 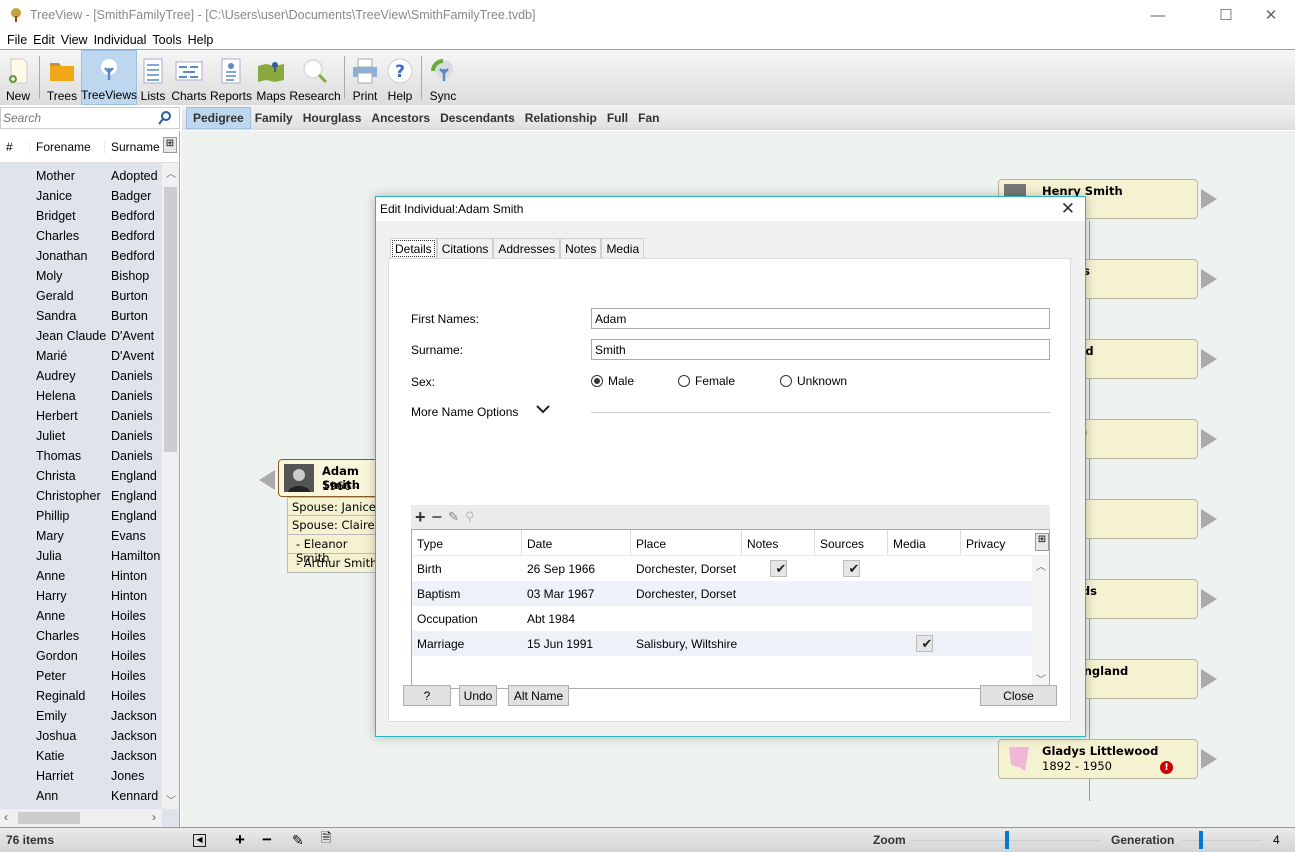 What do you see at coordinates (617, 118) in the screenshot?
I see `tab-full: Full` at bounding box center [617, 118].